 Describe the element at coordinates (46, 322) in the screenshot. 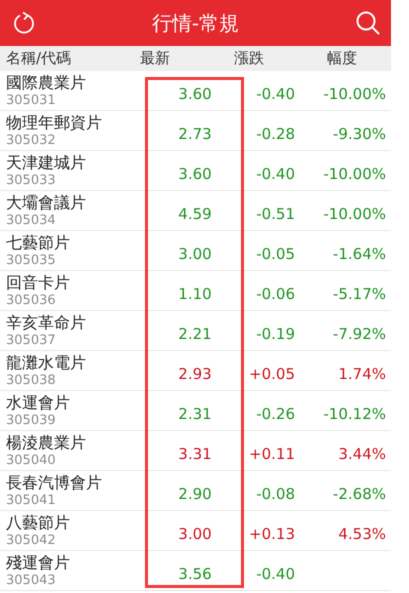

I see `stamp-name: 辛亥革命片` at that location.